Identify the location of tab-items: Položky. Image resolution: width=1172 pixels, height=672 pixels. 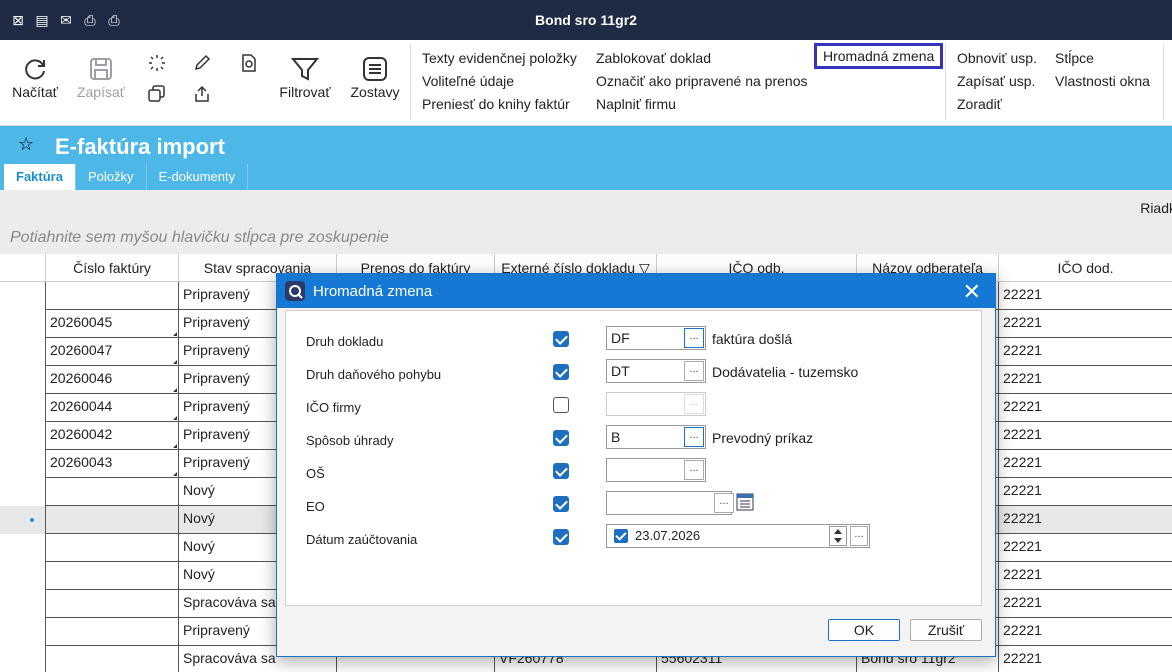
(111, 177).